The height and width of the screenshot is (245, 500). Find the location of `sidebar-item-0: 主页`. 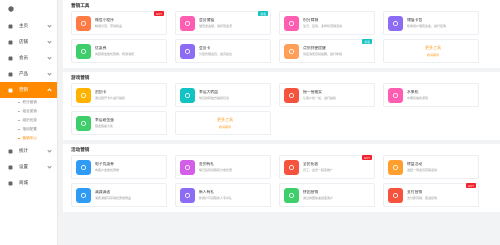

sidebar-item-0: 主页 is located at coordinates (28, 26).